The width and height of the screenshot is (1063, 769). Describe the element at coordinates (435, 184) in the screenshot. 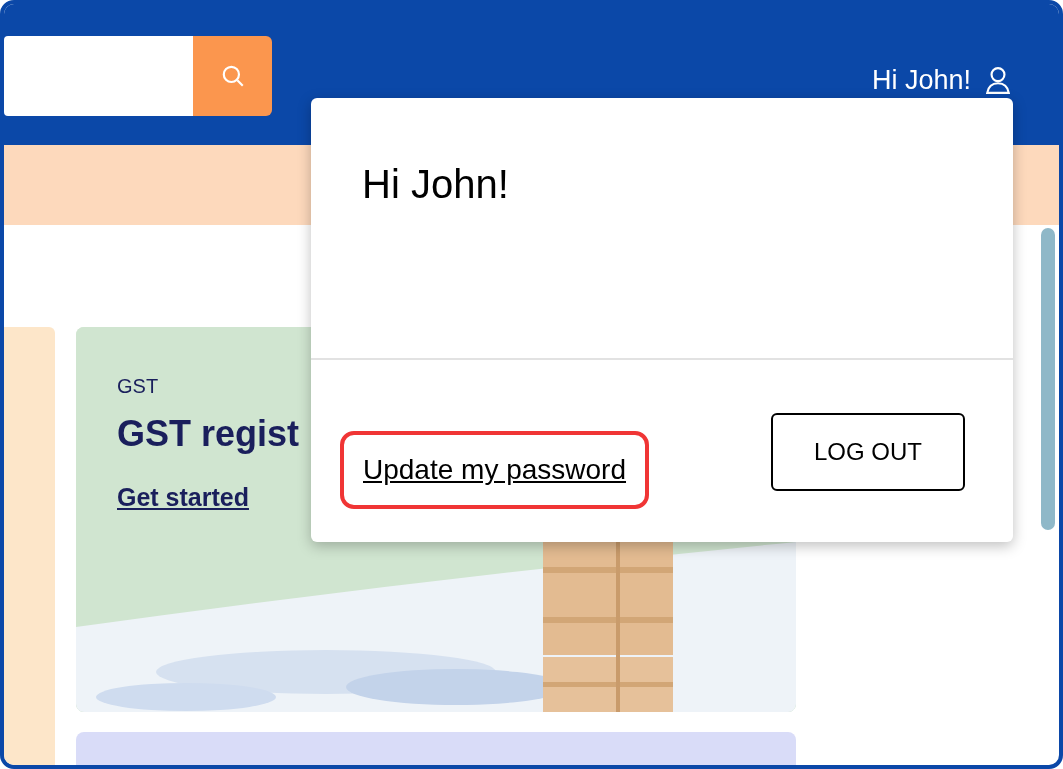

I see `menu-title: Hi John!` at that location.